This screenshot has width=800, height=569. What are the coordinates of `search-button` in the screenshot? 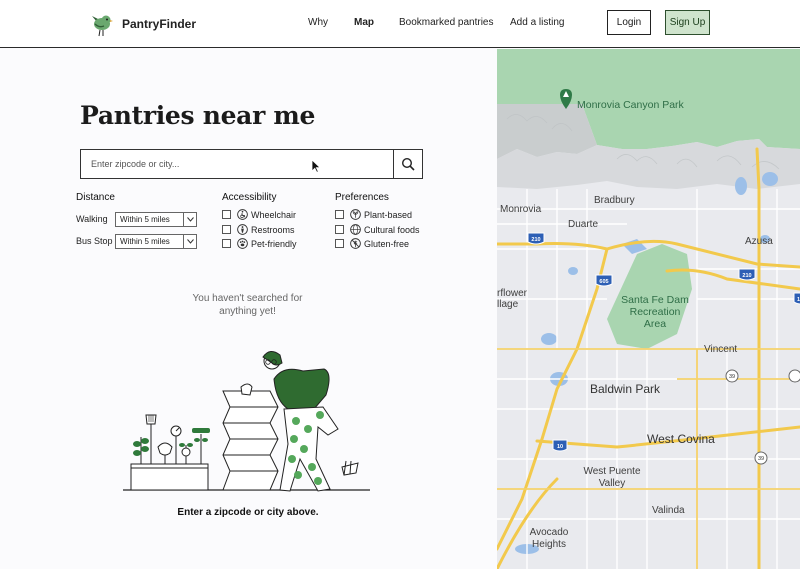 It's located at (407, 164).